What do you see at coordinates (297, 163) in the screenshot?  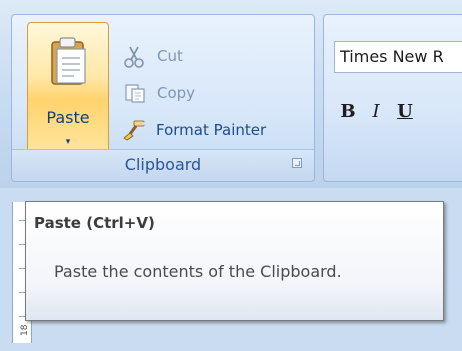 I see `dialog-launcher-icon` at bounding box center [297, 163].